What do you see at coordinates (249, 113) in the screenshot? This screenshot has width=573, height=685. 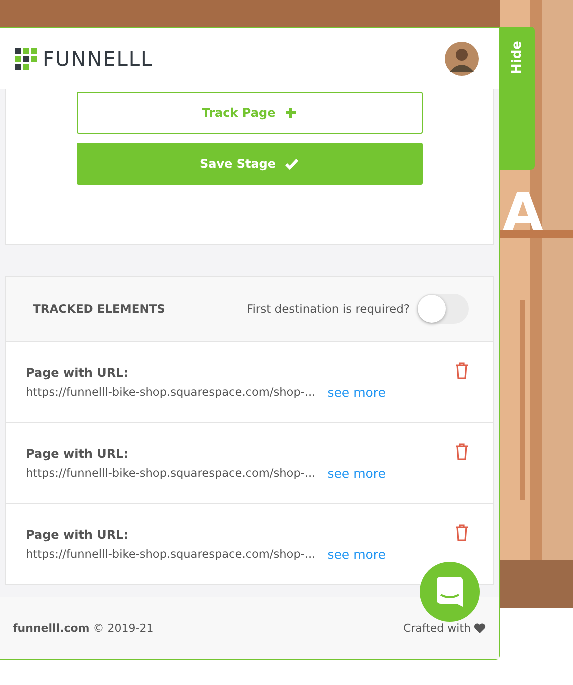 I see `track-button: Track Page` at bounding box center [249, 113].